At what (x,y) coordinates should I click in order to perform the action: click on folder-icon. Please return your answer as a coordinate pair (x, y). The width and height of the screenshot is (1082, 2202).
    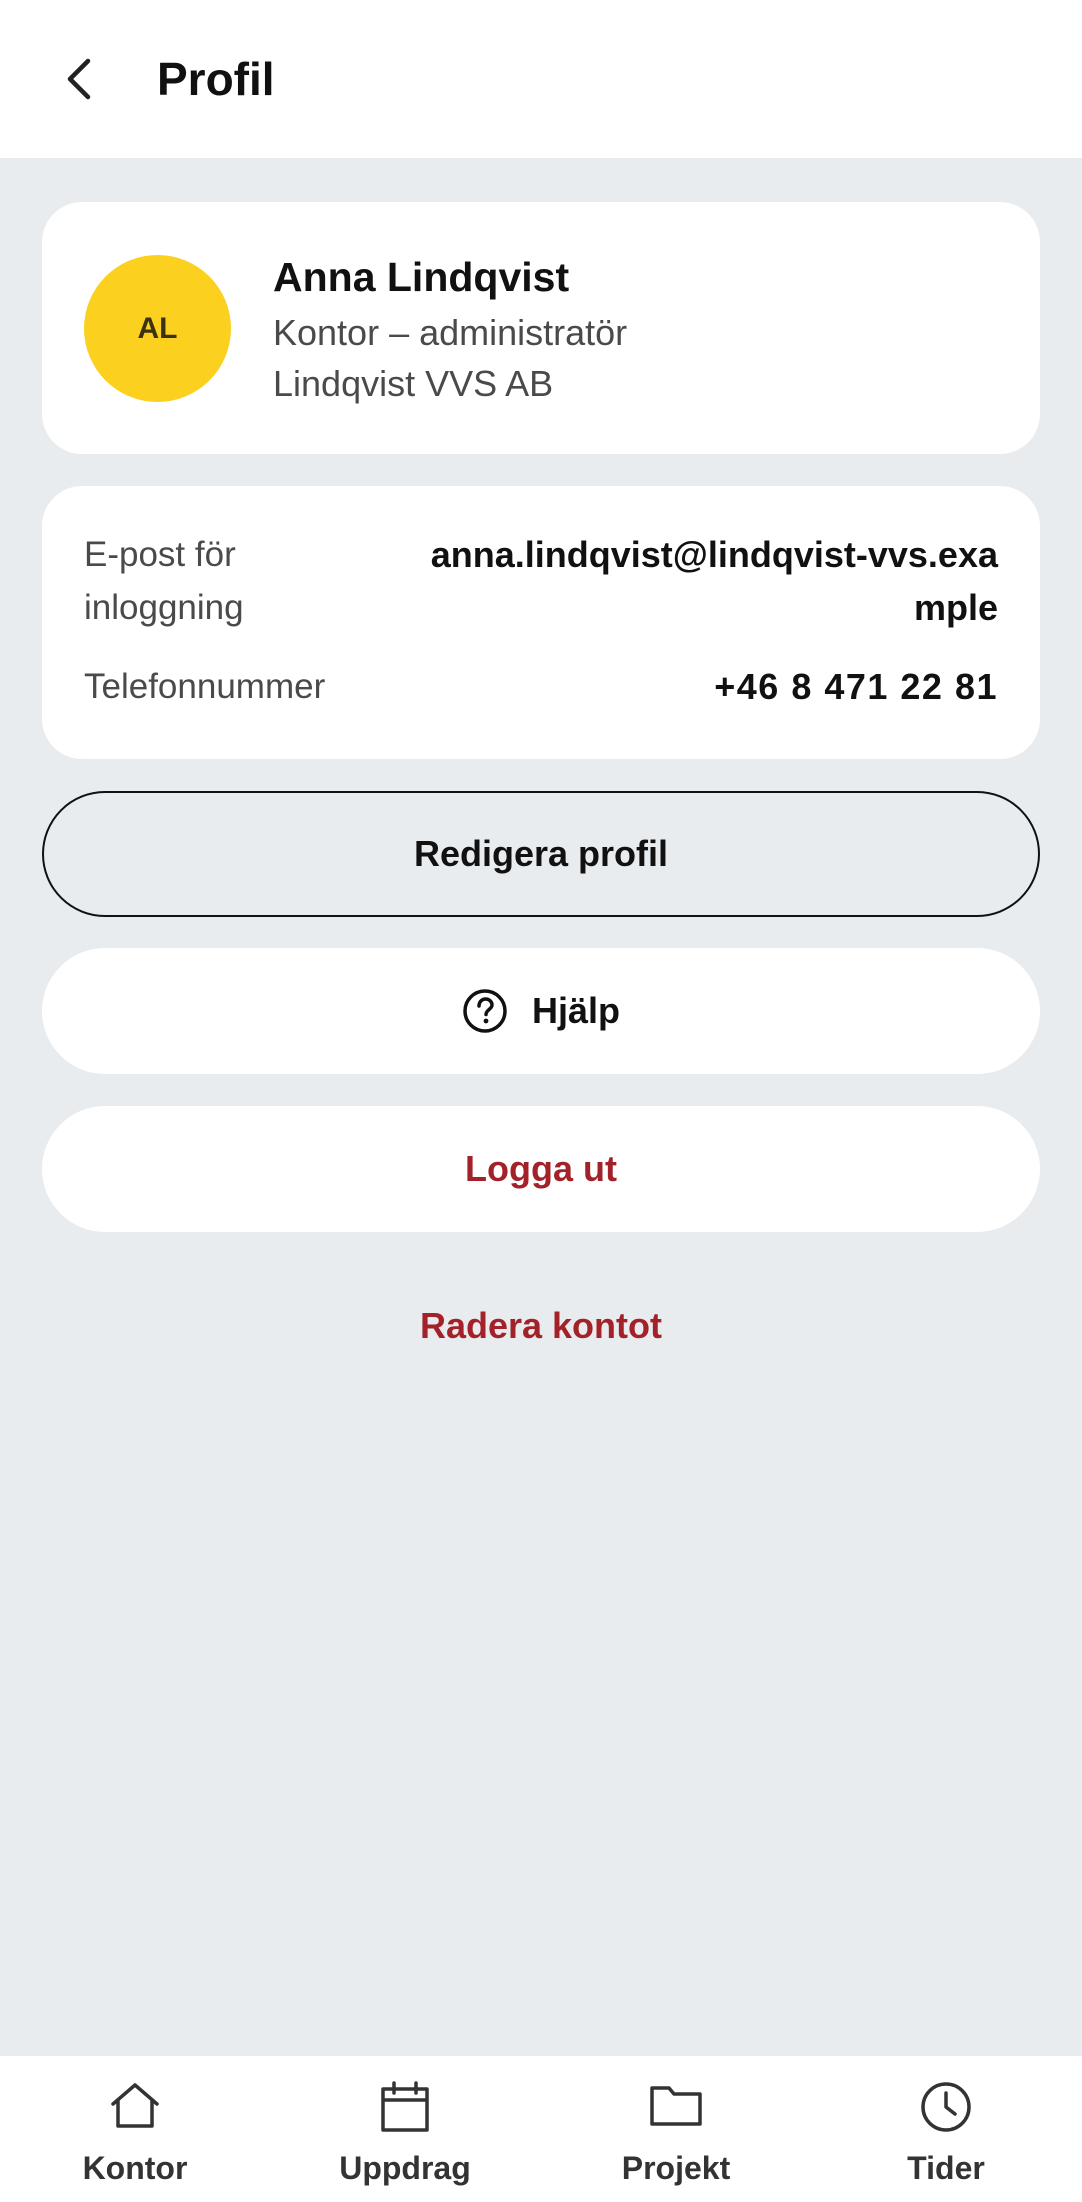
    Looking at the image, I should click on (676, 2106).